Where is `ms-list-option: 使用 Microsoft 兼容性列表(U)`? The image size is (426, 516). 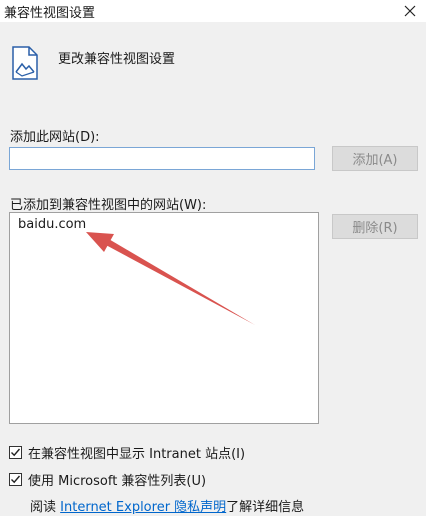
ms-list-option: 使用 Microsoft 兼容性列表(U) is located at coordinates (107, 479).